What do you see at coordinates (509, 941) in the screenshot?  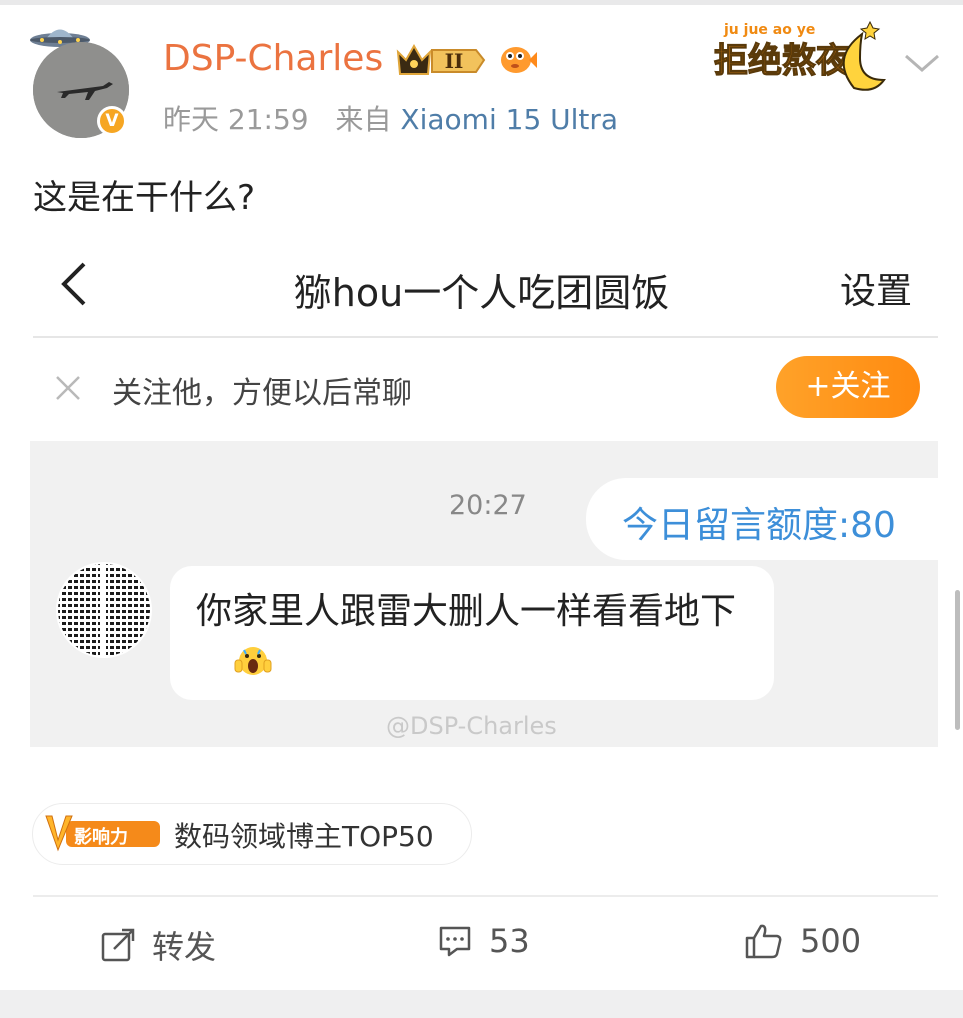 I see `comment-count: 53` at bounding box center [509, 941].